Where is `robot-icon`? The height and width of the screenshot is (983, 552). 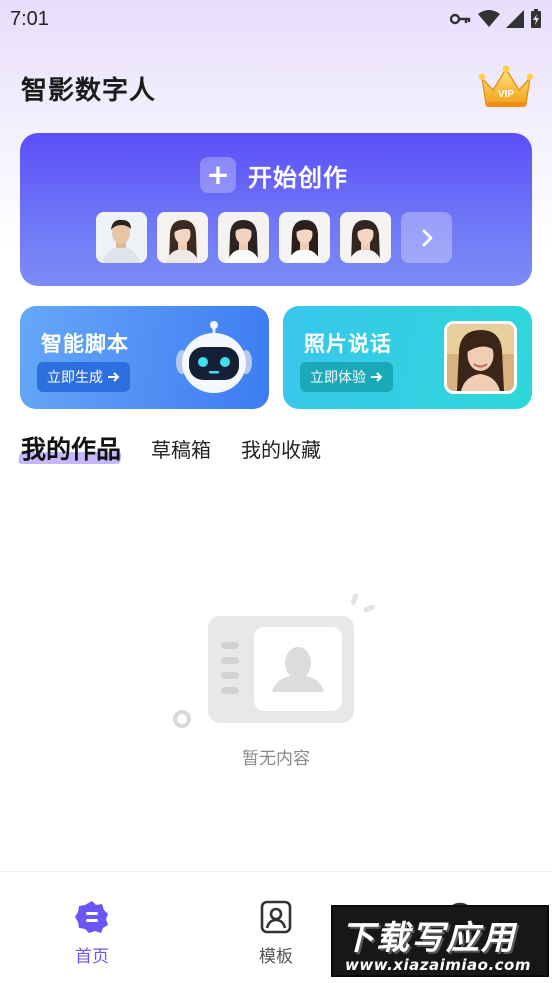
robot-icon is located at coordinates (214, 357).